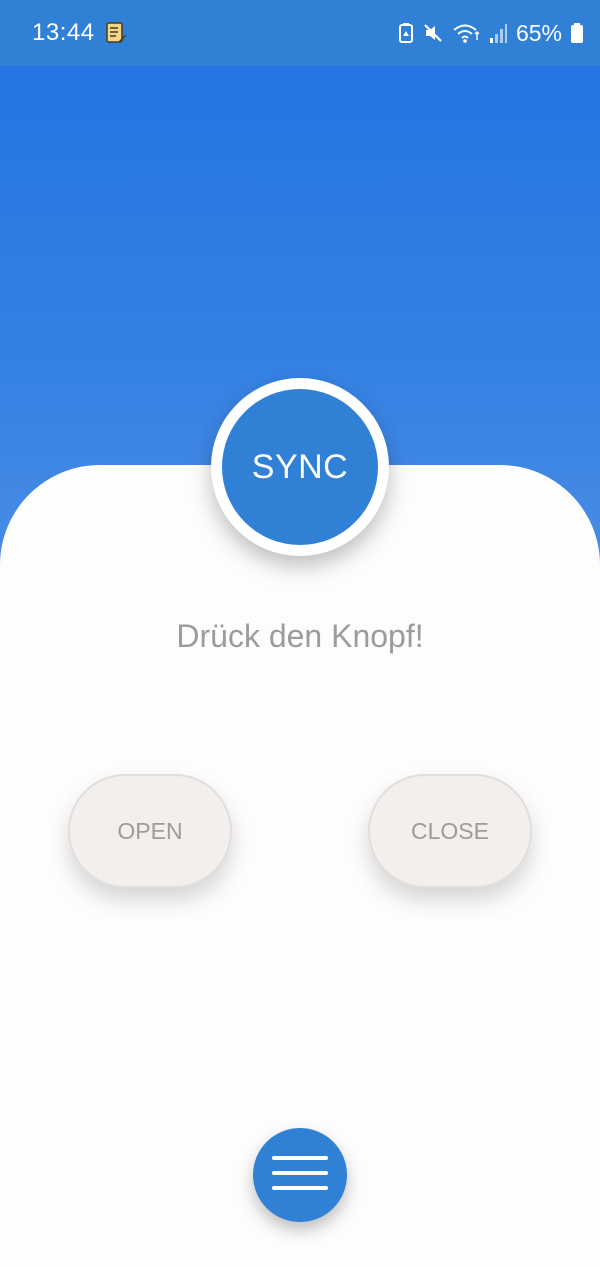 The height and width of the screenshot is (1267, 600). Describe the element at coordinates (63, 32) in the screenshot. I see `status-time: 13:44` at that location.